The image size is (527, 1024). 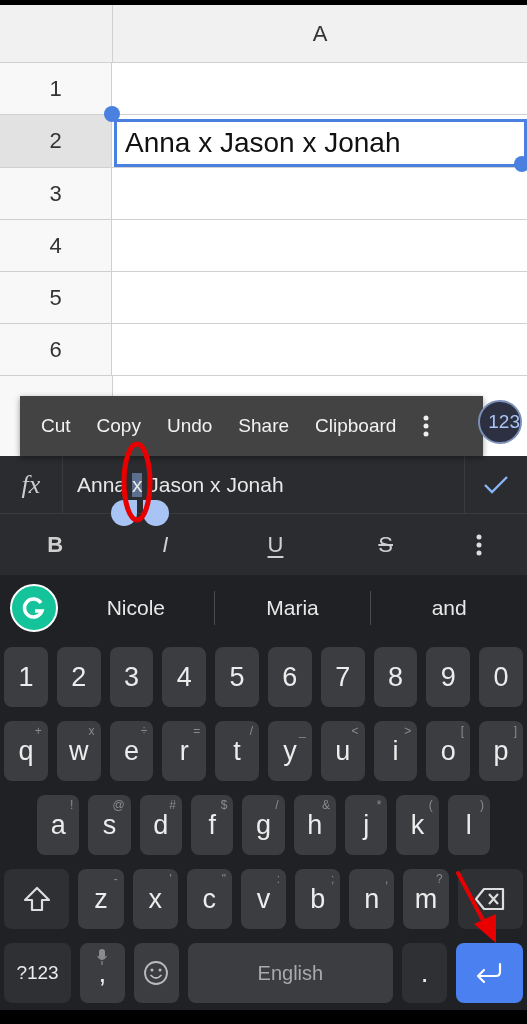 What do you see at coordinates (290, 973) in the screenshot?
I see `space-key: English` at bounding box center [290, 973].